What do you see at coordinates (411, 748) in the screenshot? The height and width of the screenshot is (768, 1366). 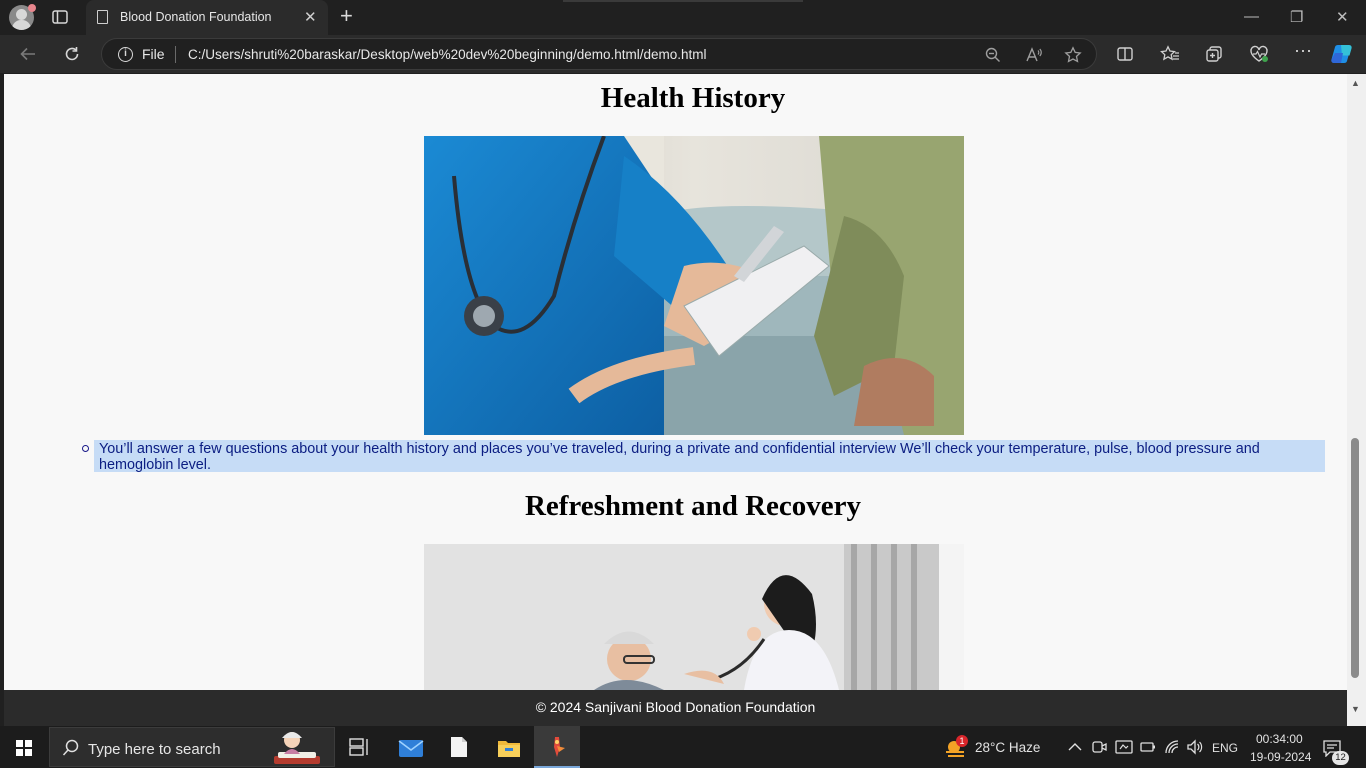 I see `mail-app-icon` at bounding box center [411, 748].